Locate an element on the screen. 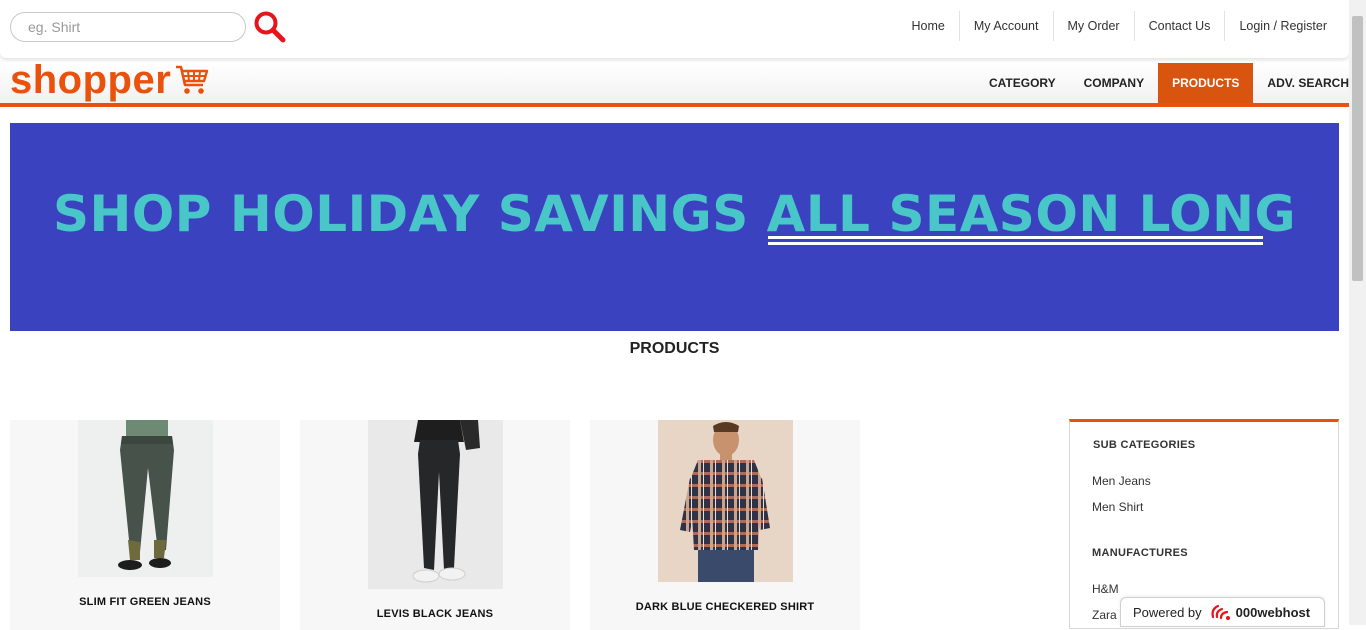 This screenshot has height=630, width=1366. logo: shopper is located at coordinates (109, 80).